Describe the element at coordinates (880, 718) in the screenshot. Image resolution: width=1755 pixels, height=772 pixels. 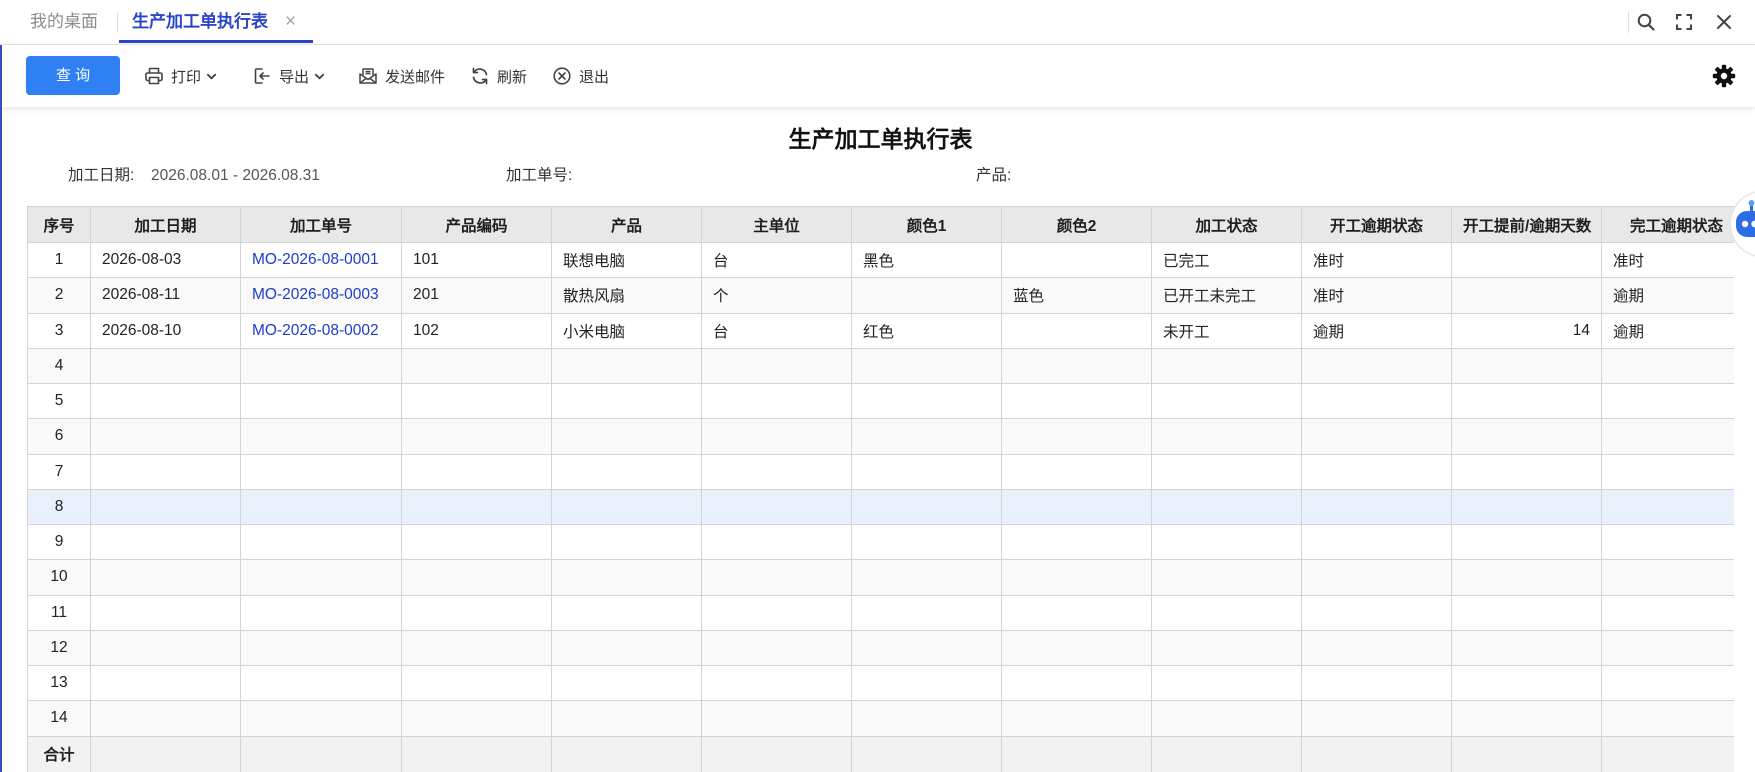
I see `table-row: 14` at that location.